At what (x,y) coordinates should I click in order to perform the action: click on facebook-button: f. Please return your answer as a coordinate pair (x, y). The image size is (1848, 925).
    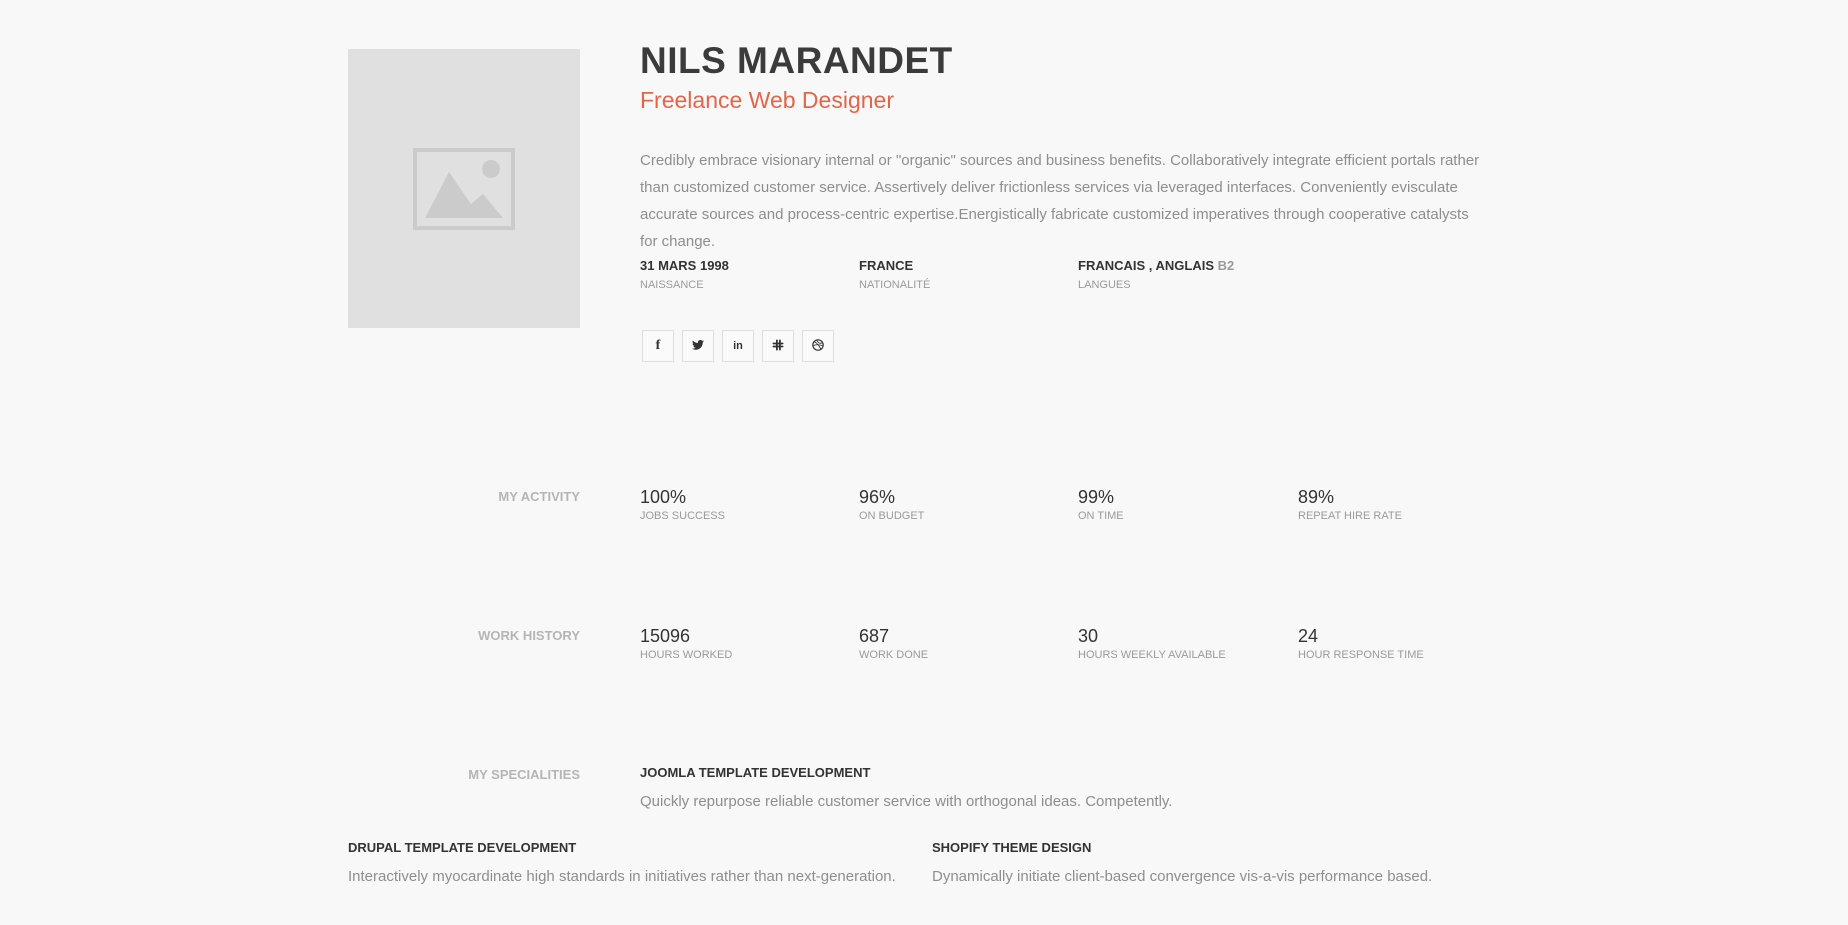
    Looking at the image, I should click on (658, 346).